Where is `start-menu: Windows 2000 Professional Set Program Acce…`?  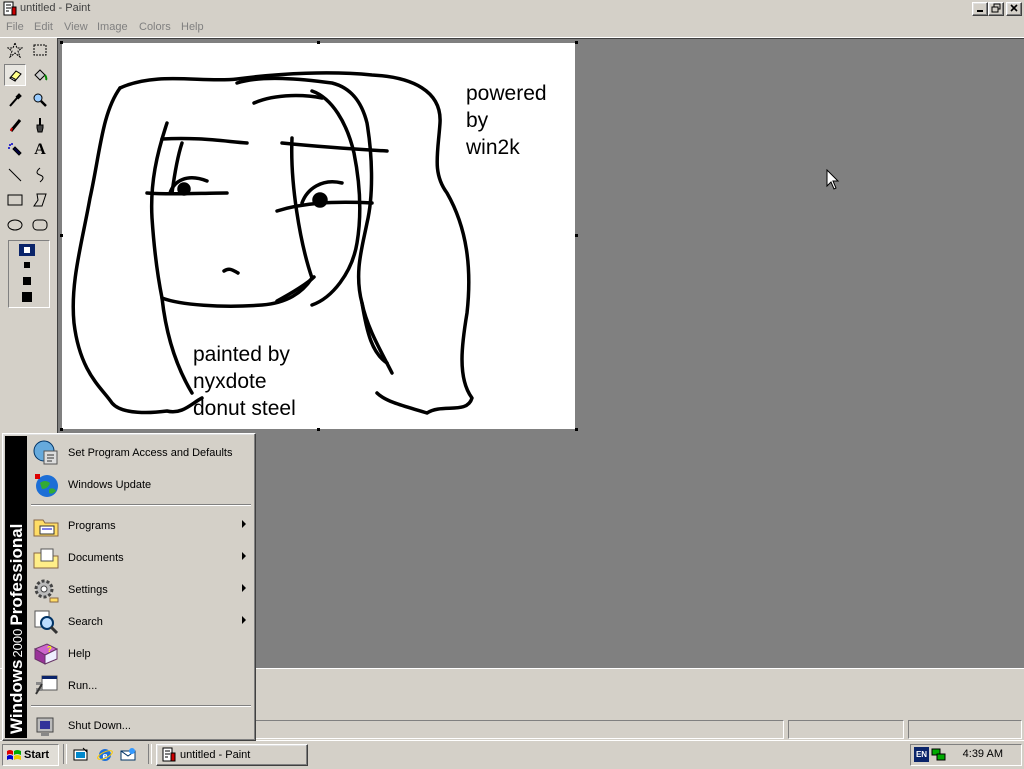 start-menu: Windows 2000 Professional Set Program Acce… is located at coordinates (129, 587).